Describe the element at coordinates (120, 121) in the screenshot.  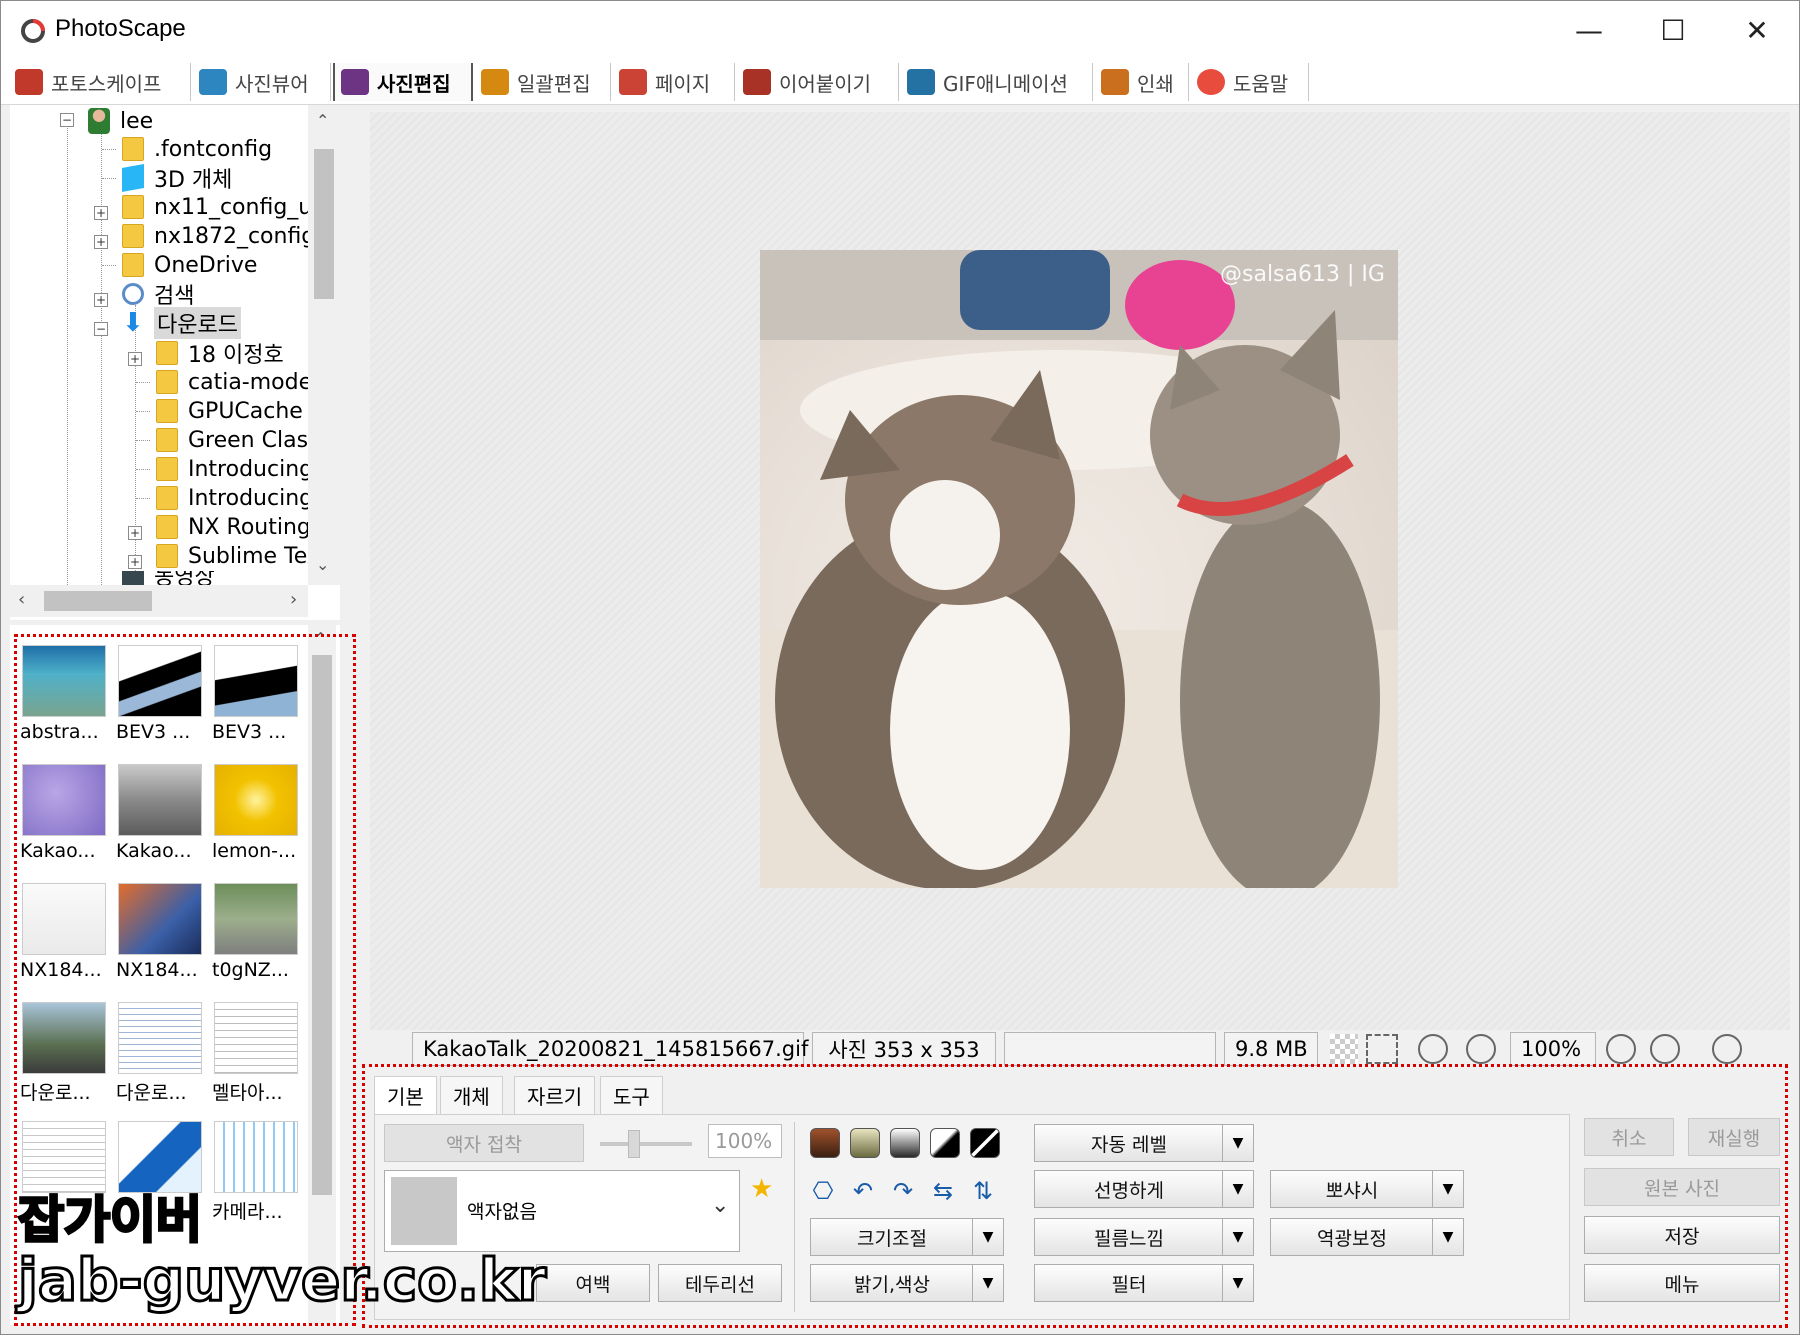
I see `tree-node-root: lee` at that location.